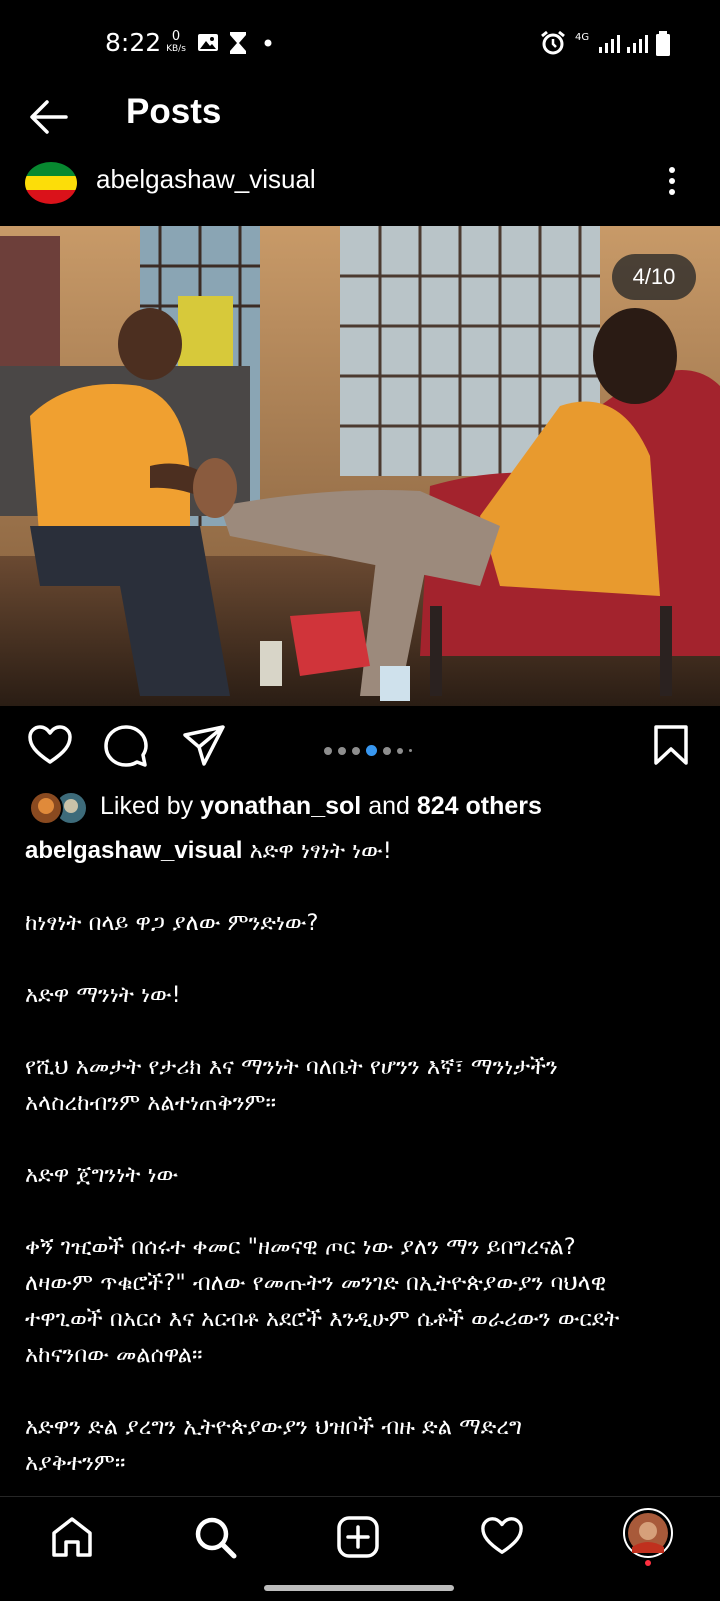 Image resolution: width=720 pixels, height=1601 pixels. Describe the element at coordinates (103, 995) in the screenshot. I see `caption-paragraph: አድዋ ማንነት ነው!` at that location.